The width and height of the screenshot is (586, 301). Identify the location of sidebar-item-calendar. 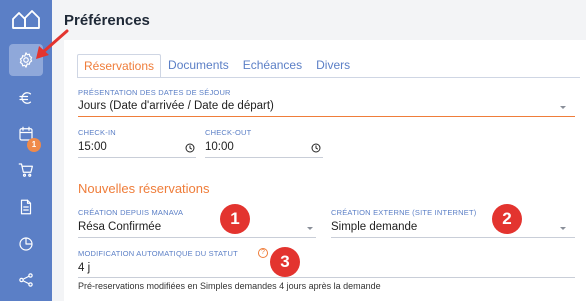
(26, 134).